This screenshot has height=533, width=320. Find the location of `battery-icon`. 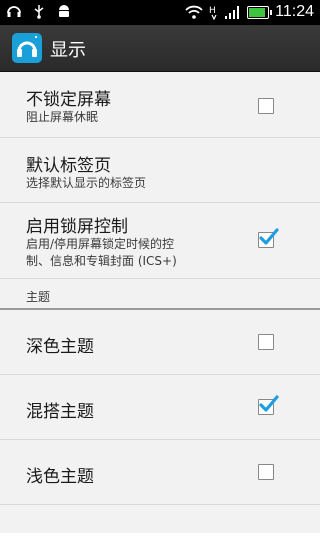

battery-icon is located at coordinates (260, 12).